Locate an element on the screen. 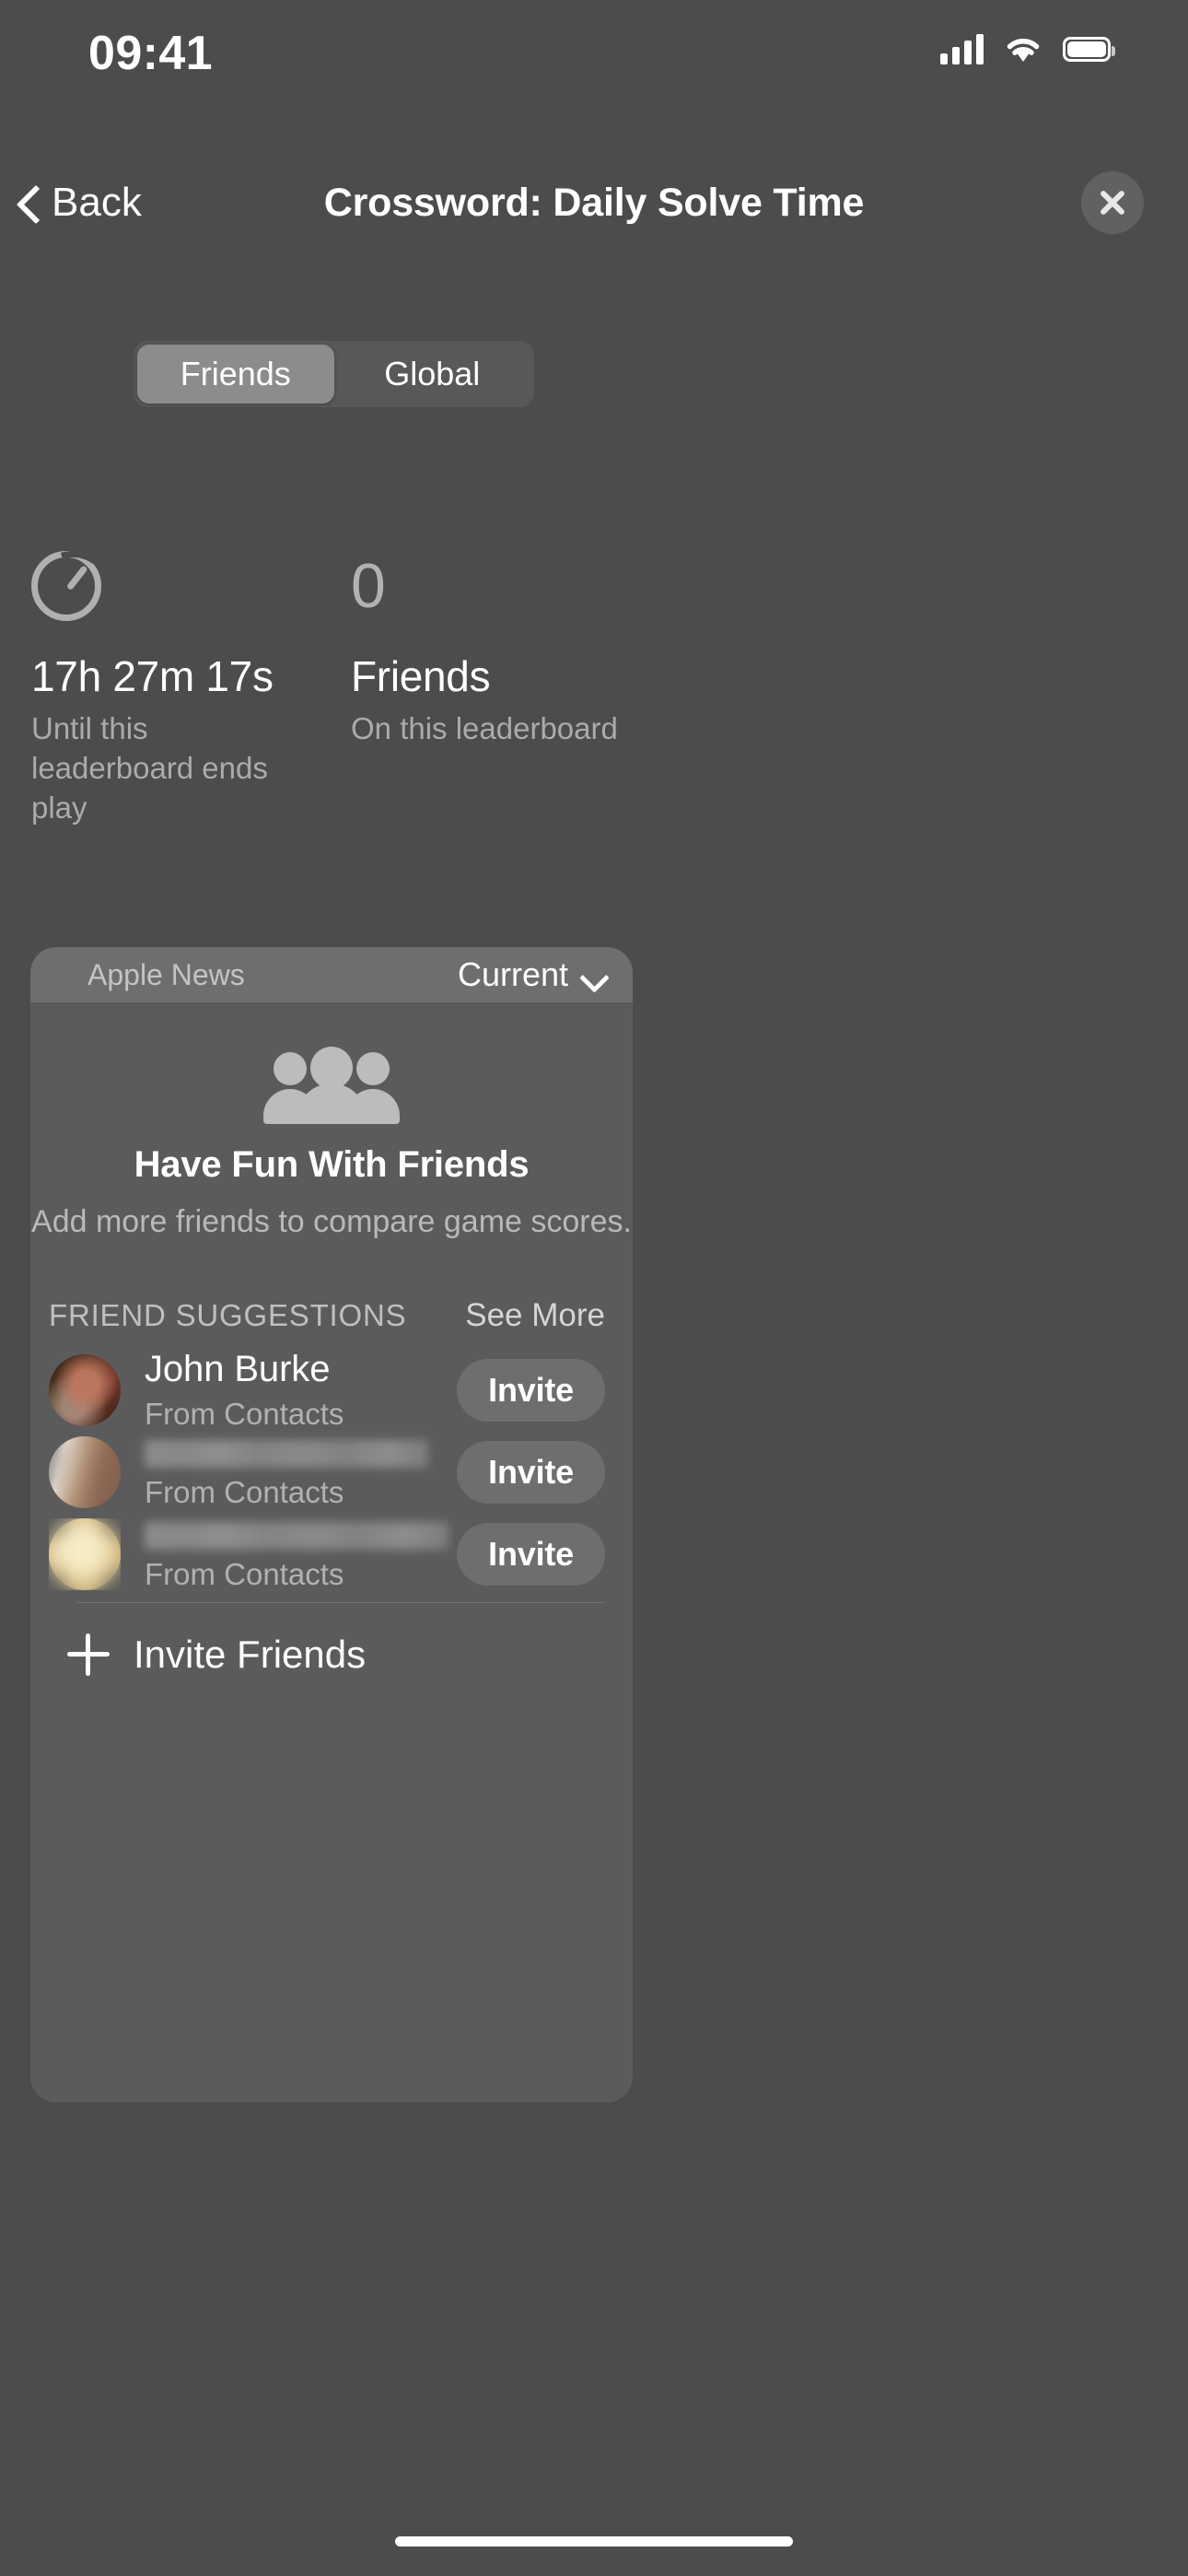 This screenshot has height=2576, width=1188. see-more-button: See More is located at coordinates (535, 1315).